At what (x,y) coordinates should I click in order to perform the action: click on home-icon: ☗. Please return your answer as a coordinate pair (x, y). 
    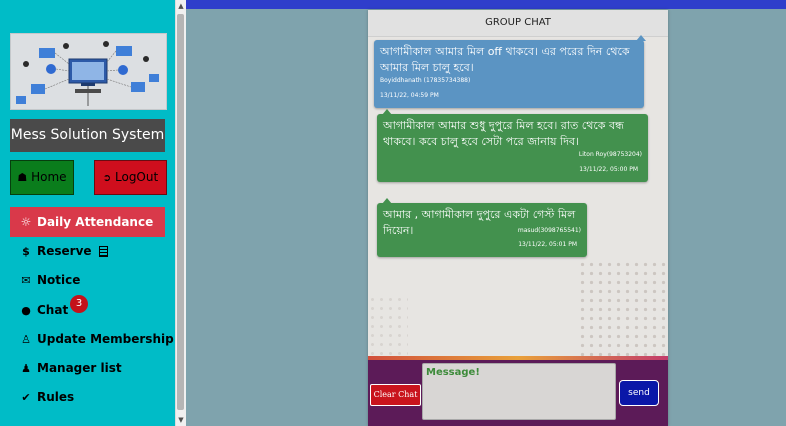
    Looking at the image, I should click on (22, 177).